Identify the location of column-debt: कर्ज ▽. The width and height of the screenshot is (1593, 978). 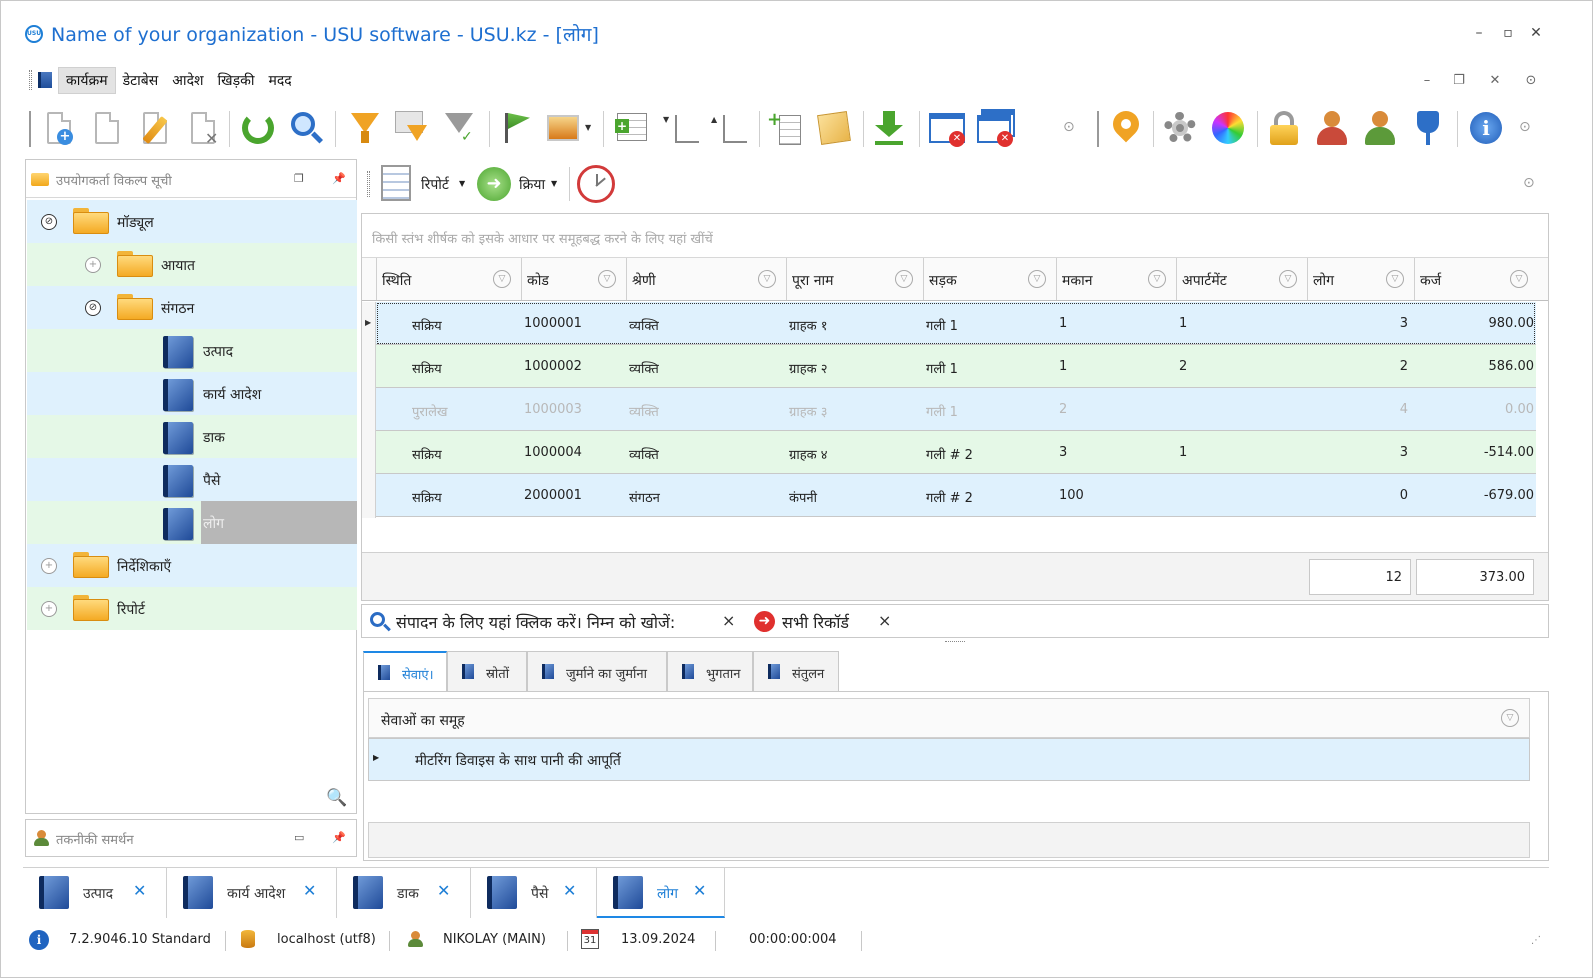
(1476, 279).